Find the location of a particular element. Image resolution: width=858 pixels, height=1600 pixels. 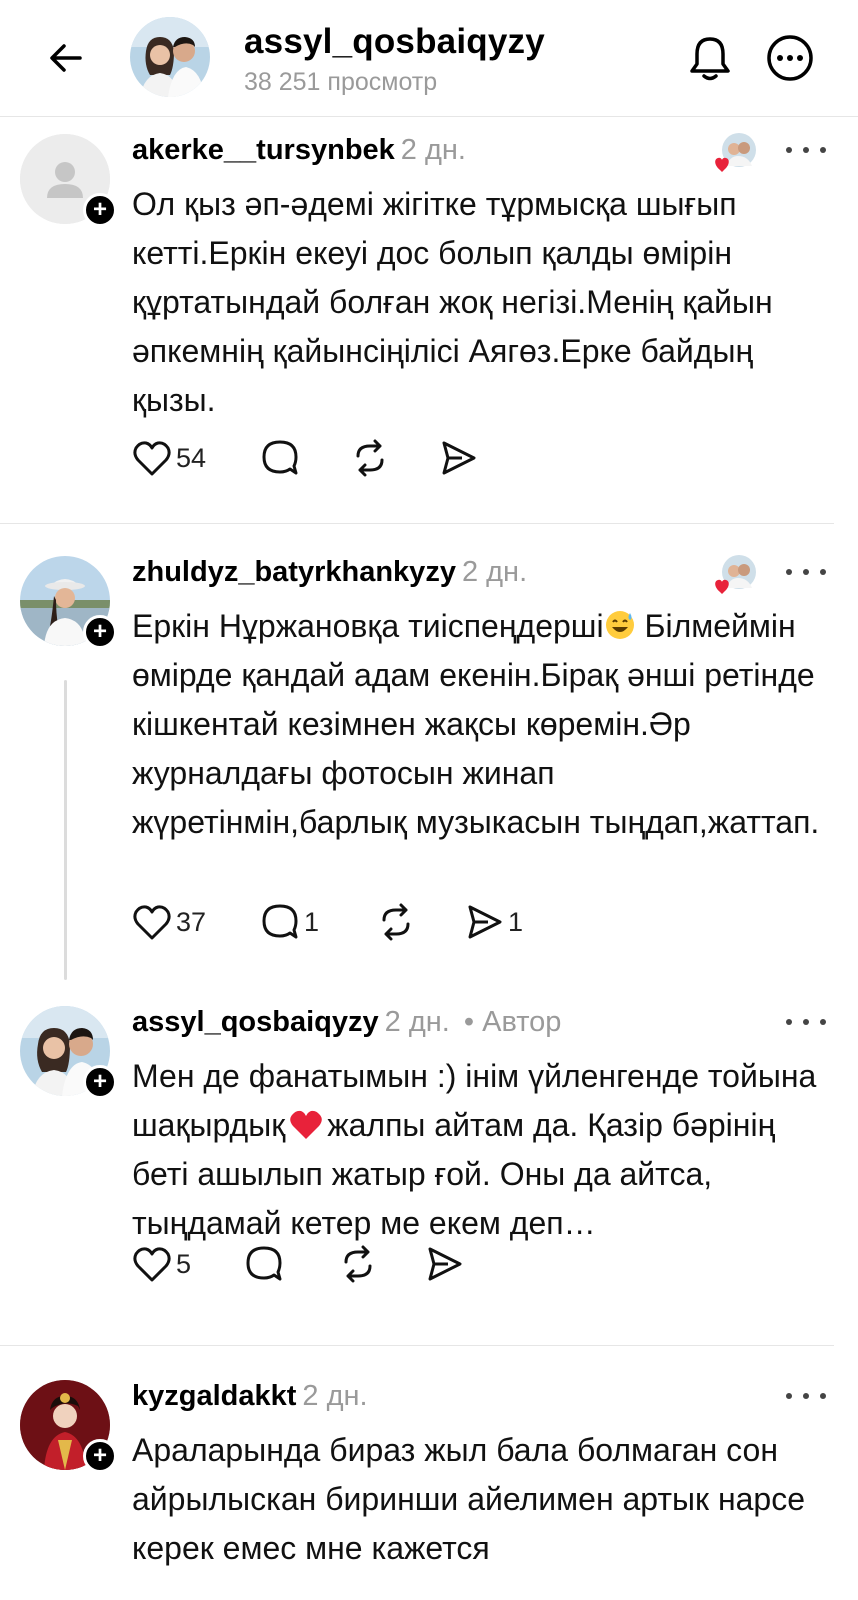

comment-header: assyl_qosbaiqyzy 2 дн. • Автор is located at coordinates (346, 1022).